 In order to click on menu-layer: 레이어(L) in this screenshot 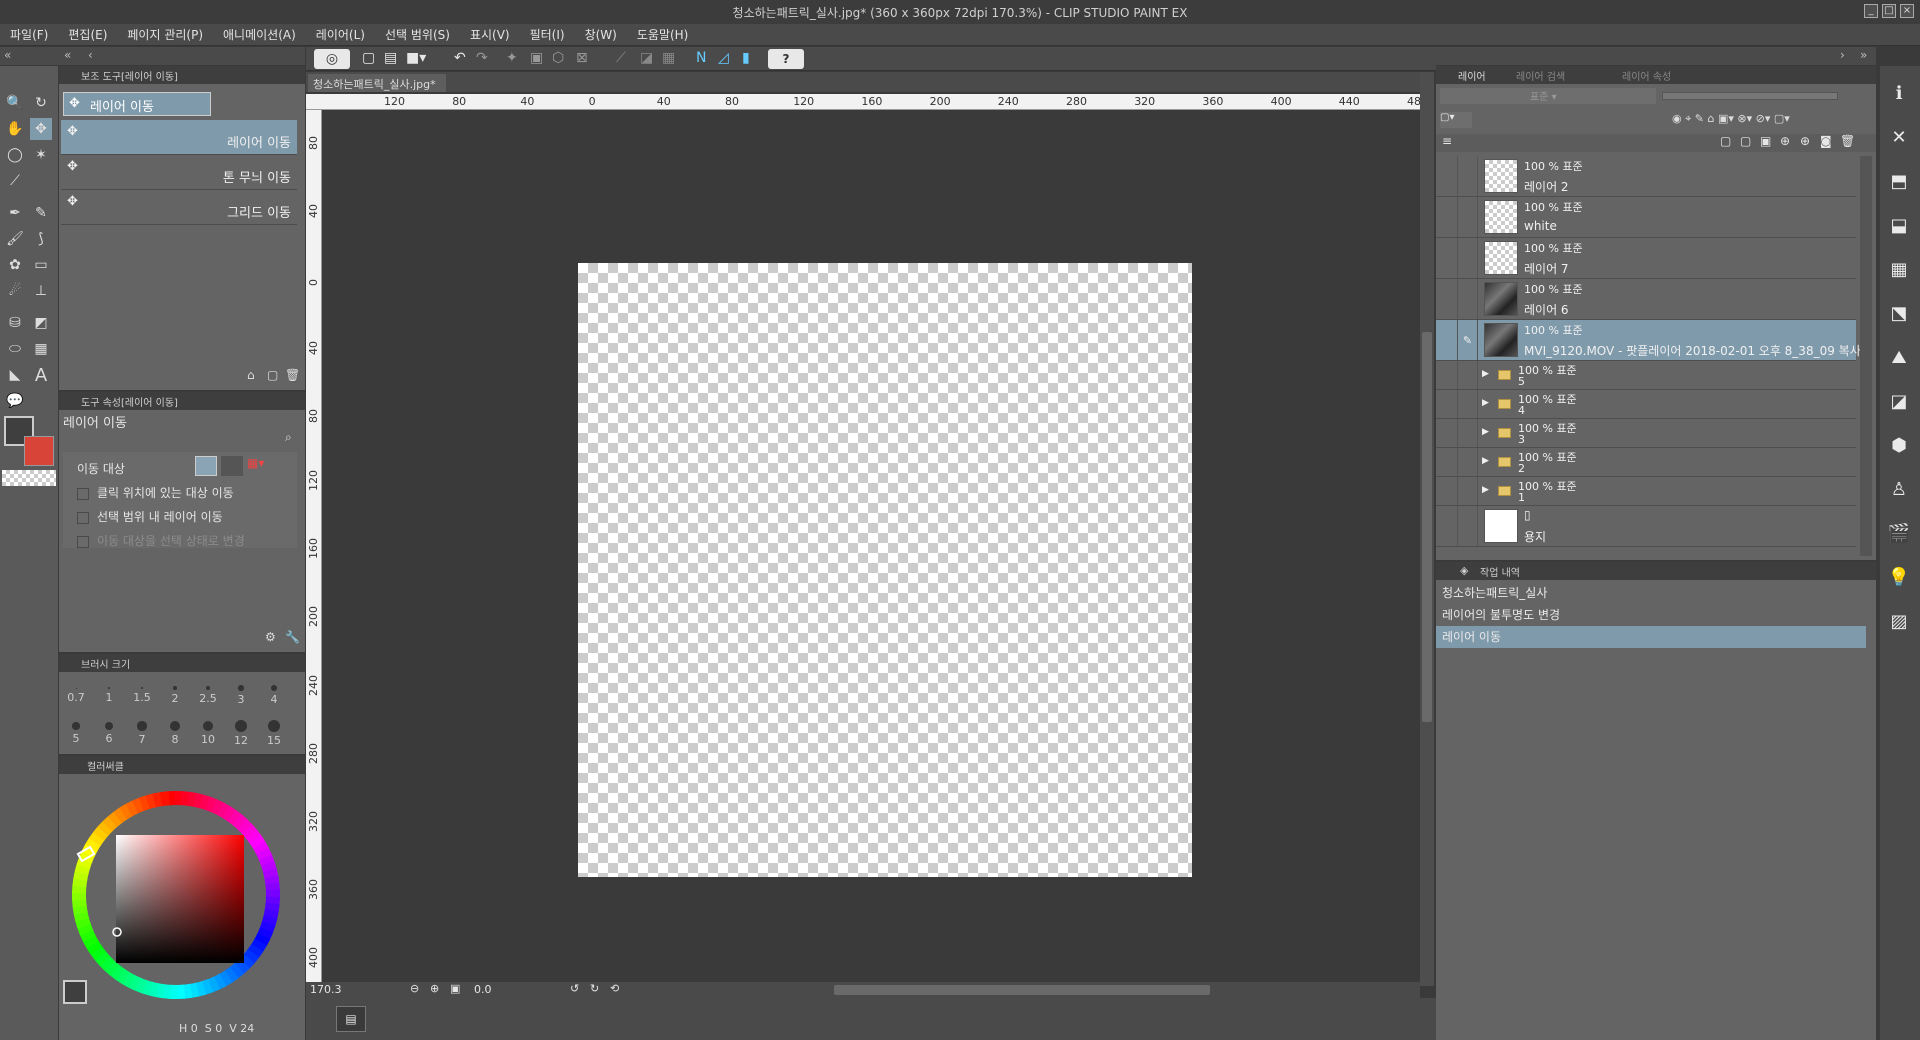, I will do `click(340, 34)`.